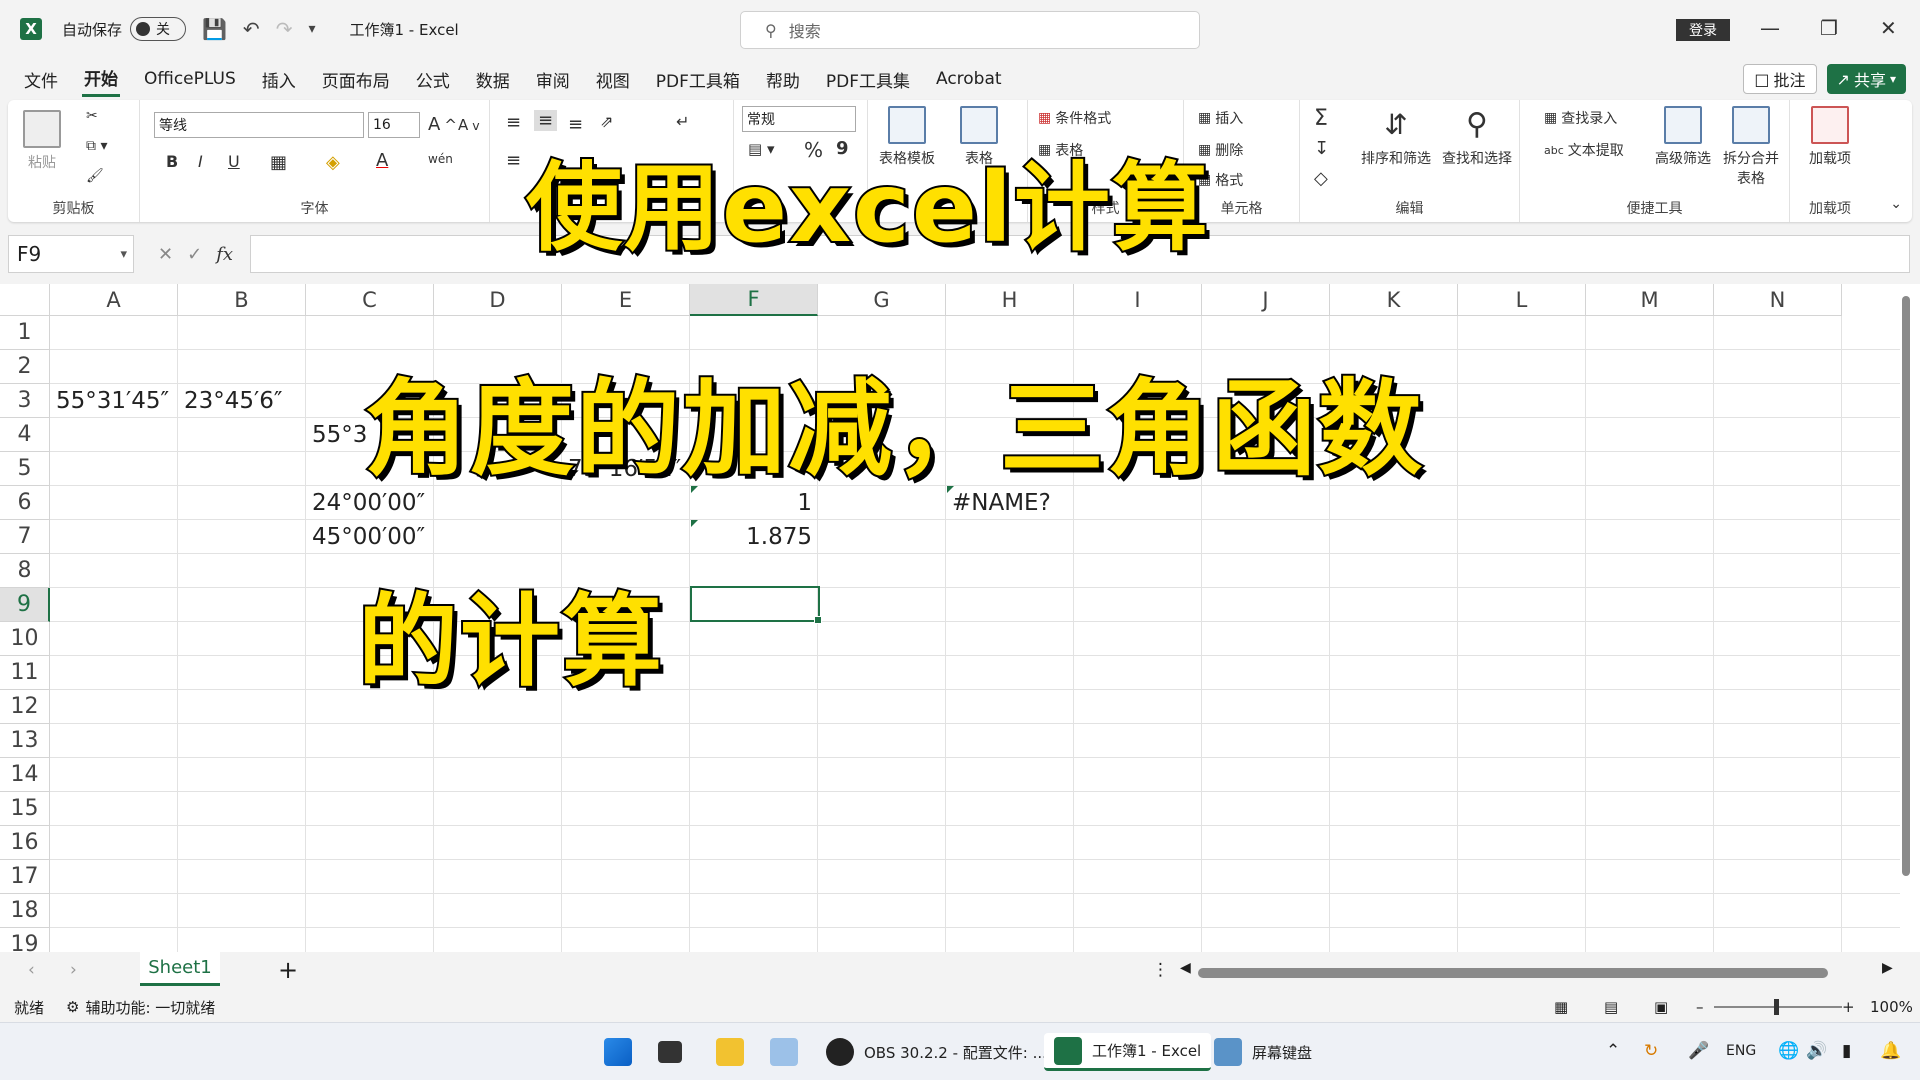  I want to click on row-header: 10, so click(25, 639).